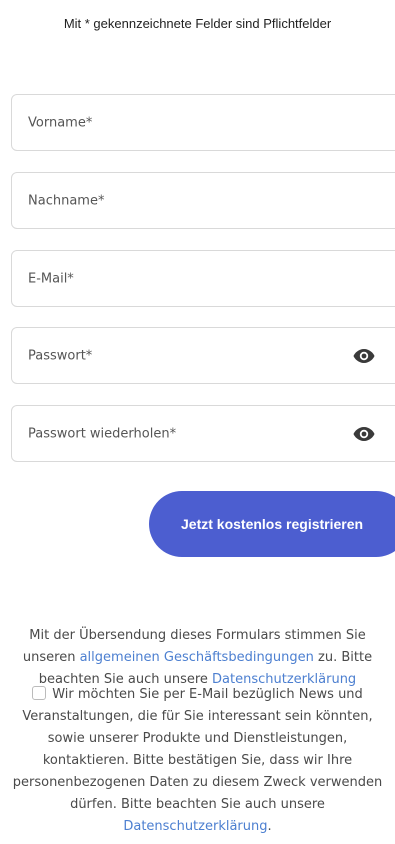 This screenshot has height=844, width=395. I want to click on password-field: Passwort*, so click(203, 355).